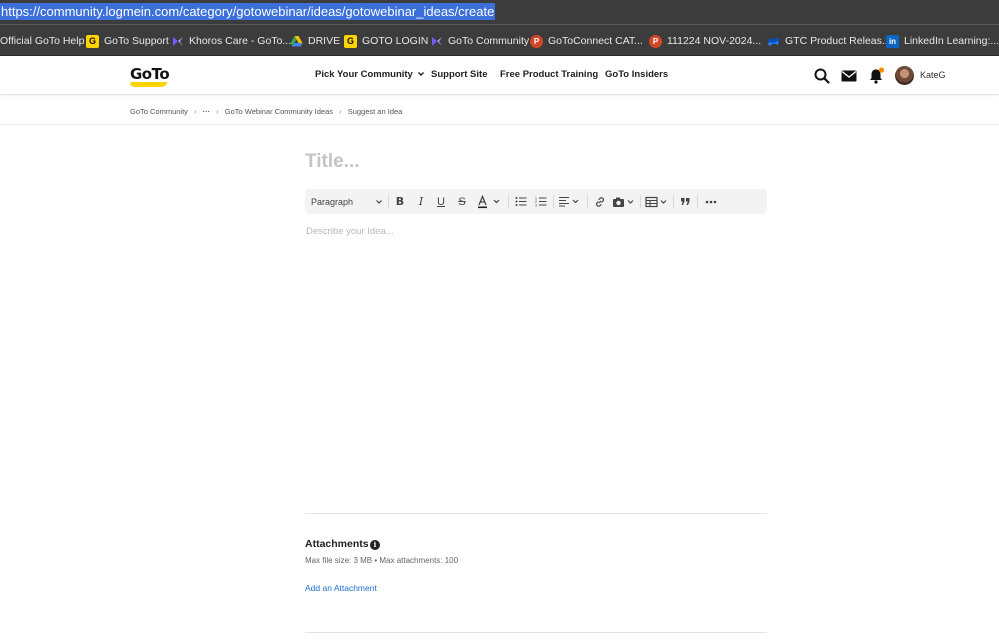 The image size is (999, 641). What do you see at coordinates (136, 41) in the screenshot?
I see `bookmark-label: GoTo Support` at bounding box center [136, 41].